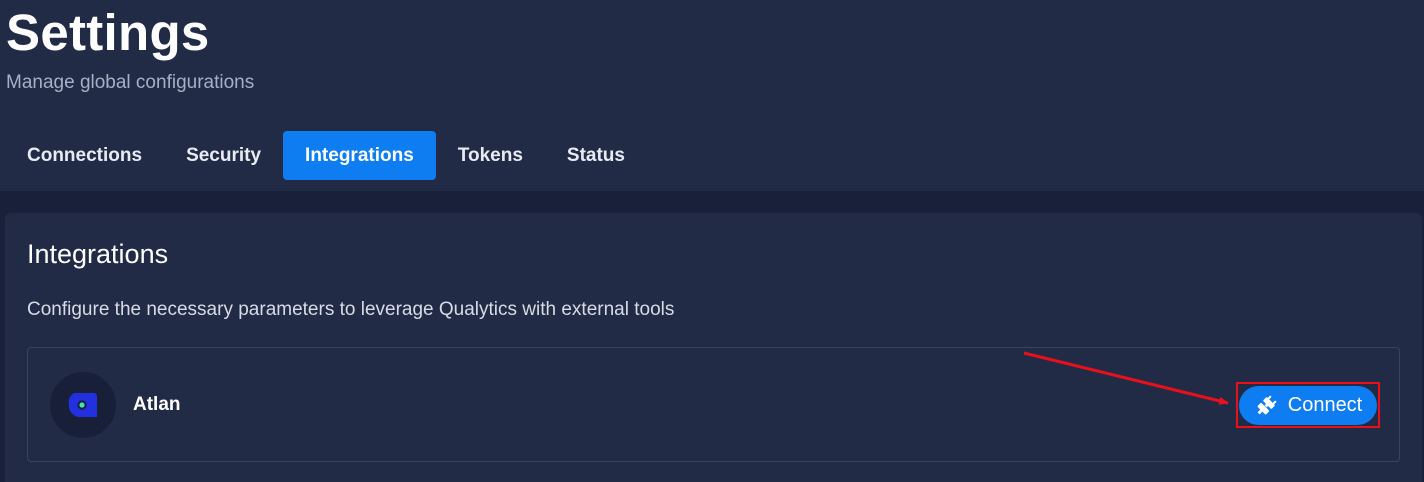  I want to click on integration-name: Atlan, so click(157, 404).